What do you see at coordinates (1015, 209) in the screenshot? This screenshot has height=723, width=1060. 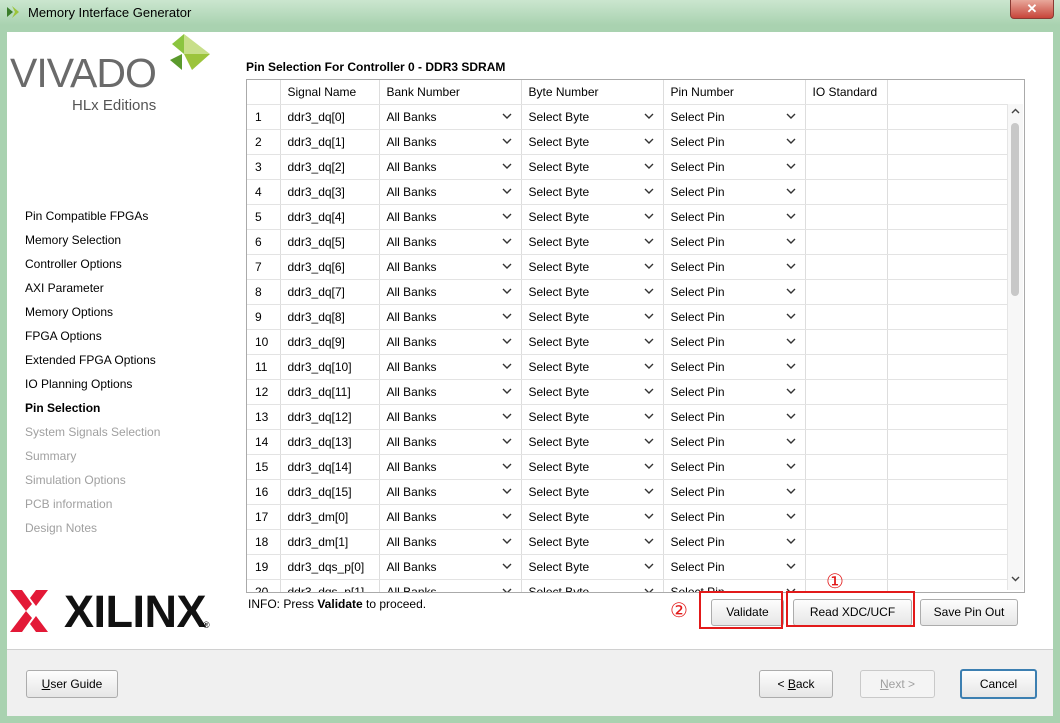 I see `scrollbar-thumb` at bounding box center [1015, 209].